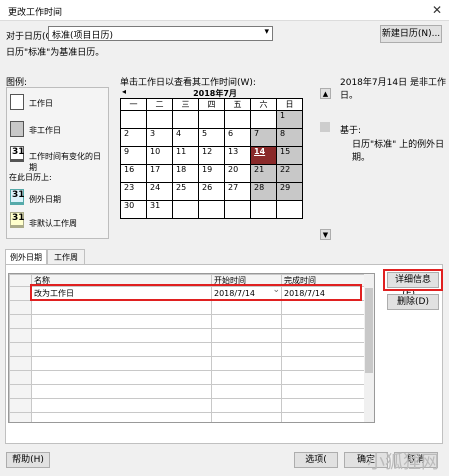  I want to click on calendar-day: 16, so click(133, 173).